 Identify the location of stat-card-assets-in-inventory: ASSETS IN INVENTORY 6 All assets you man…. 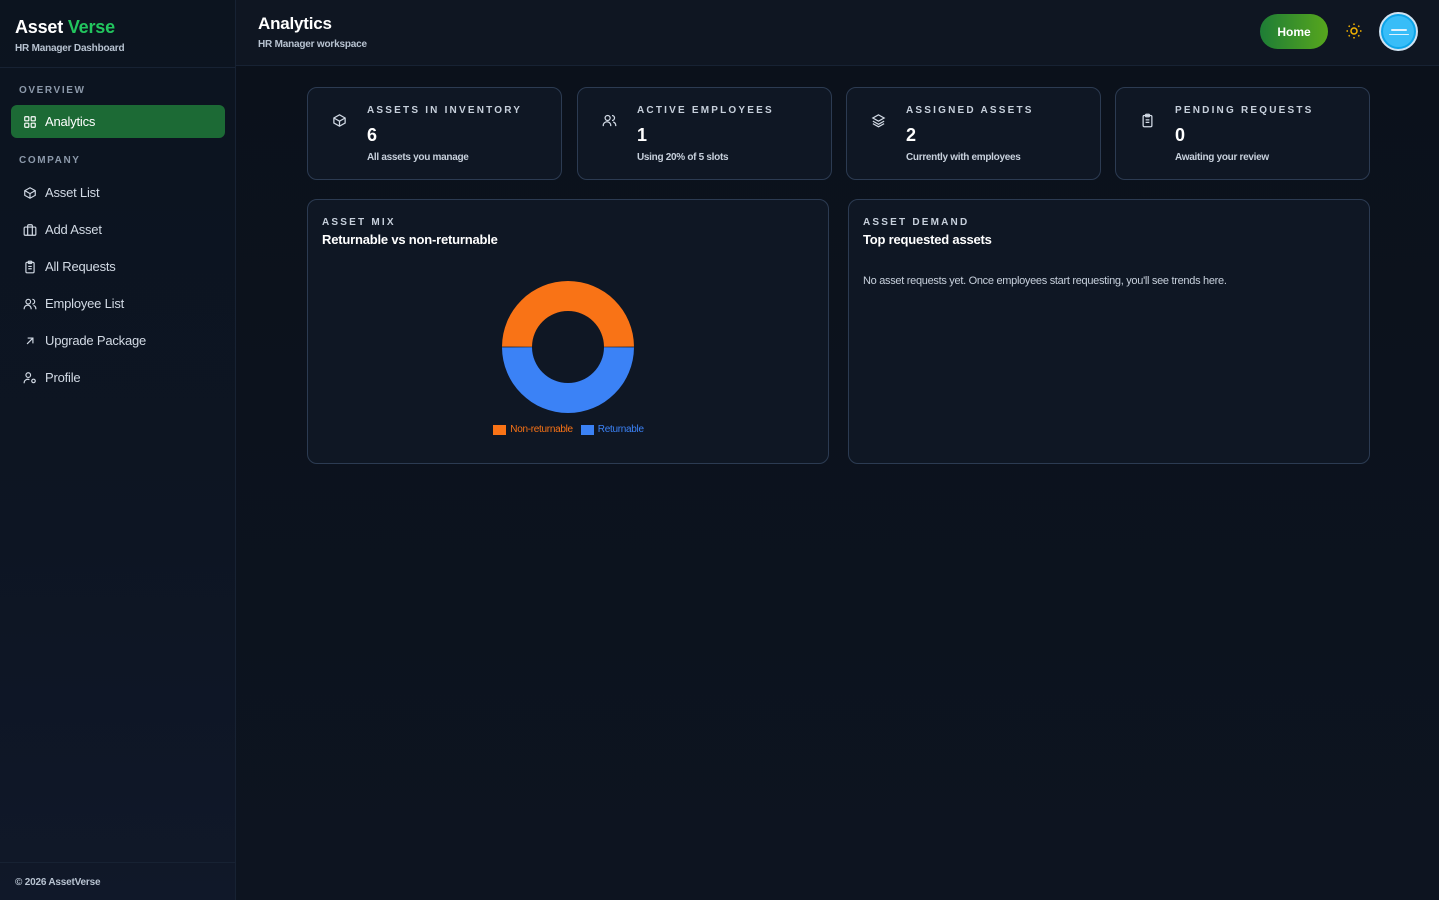
(434, 133).